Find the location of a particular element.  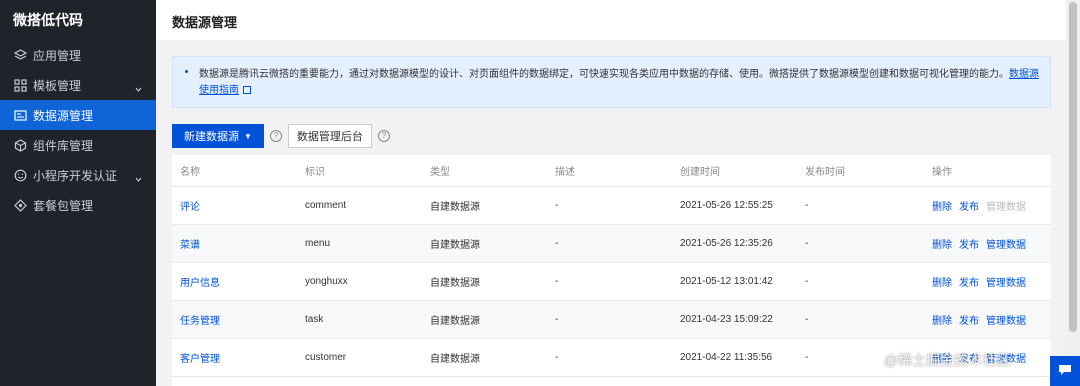

sidebar-item-component-library: 组件库管理 is located at coordinates (78, 145).